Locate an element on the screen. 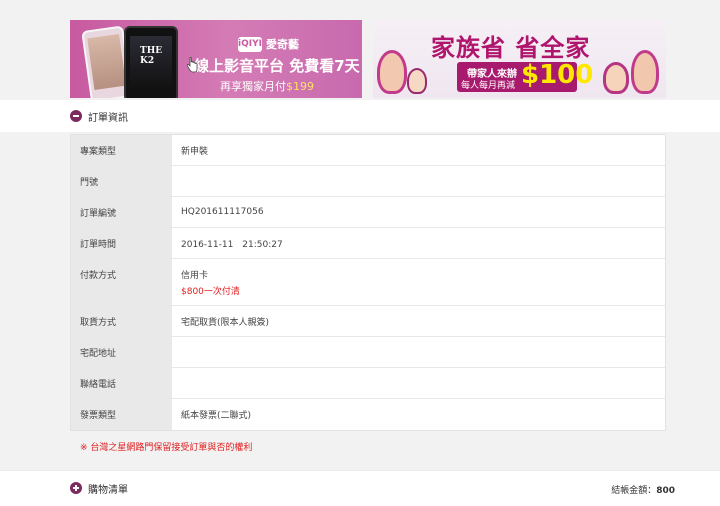 Image resolution: width=720 pixels, height=506 pixels. row-value-text: 新申裝 is located at coordinates (195, 151).